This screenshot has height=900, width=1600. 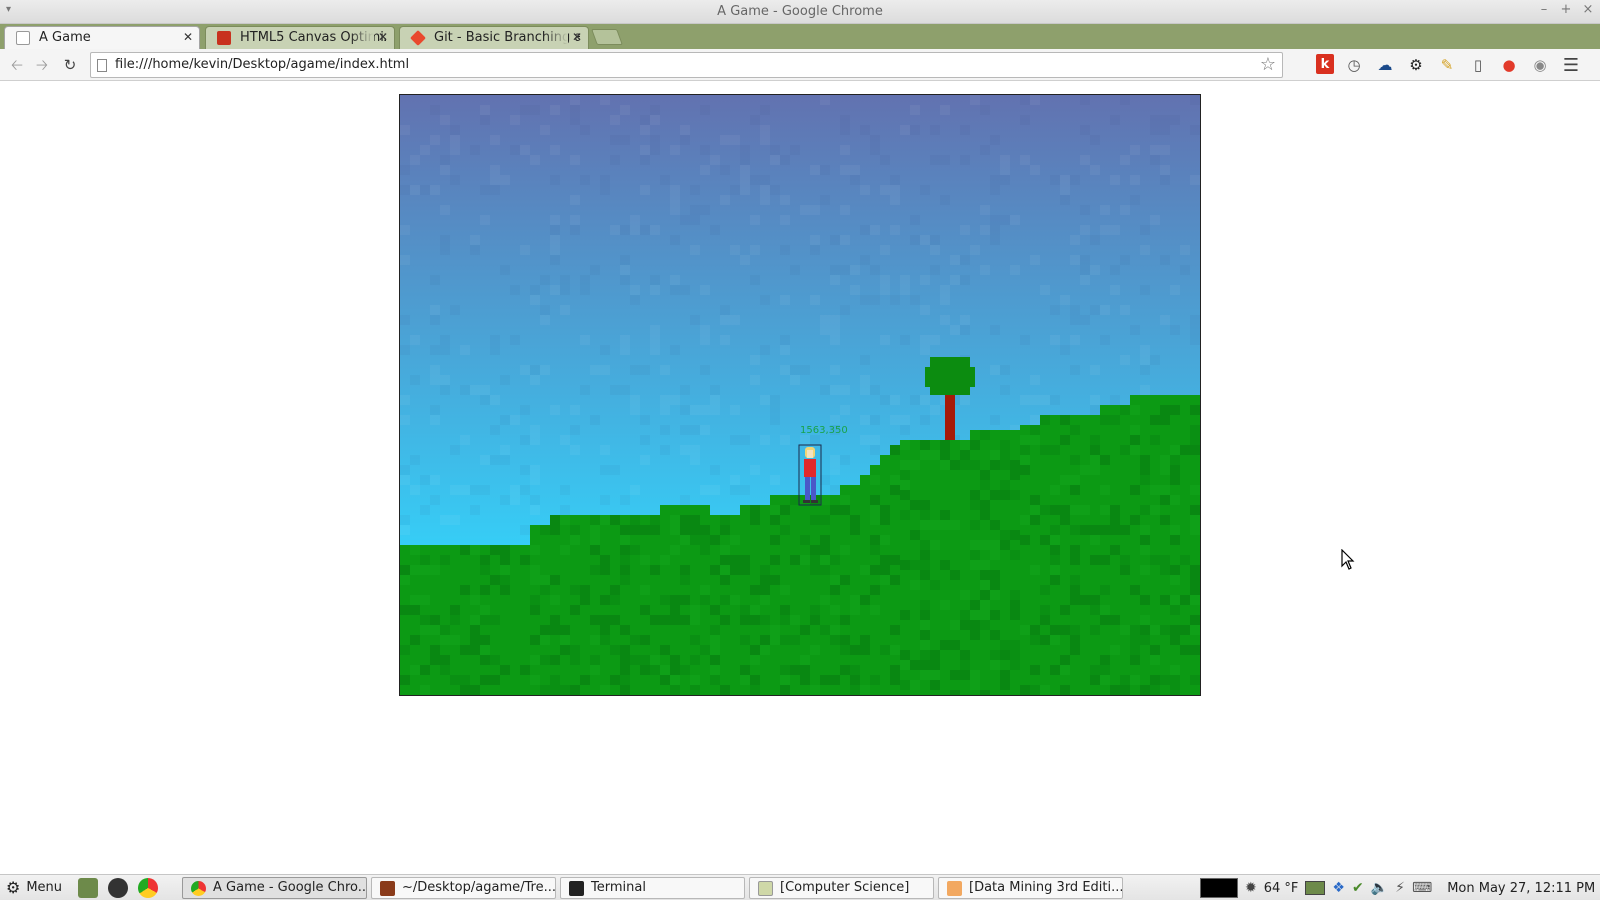 I want to click on start-menu-button: ⚙ Menu, so click(x=34, y=887).